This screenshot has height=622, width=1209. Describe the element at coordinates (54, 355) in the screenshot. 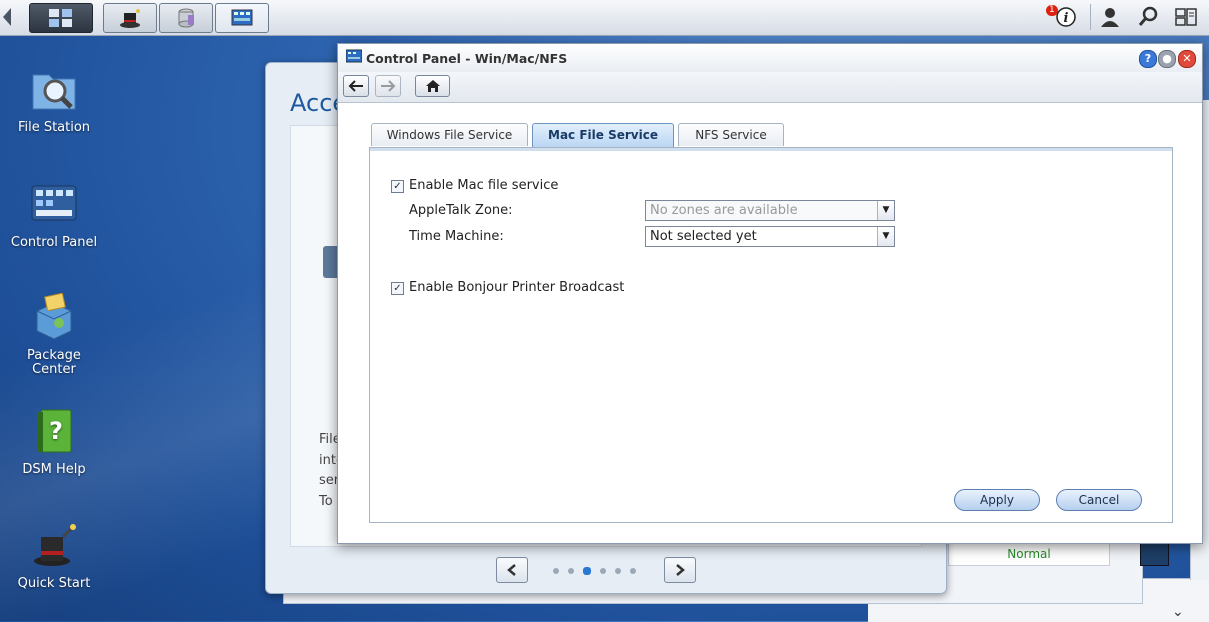

I see `desktop-icon-label-line1: Package` at that location.